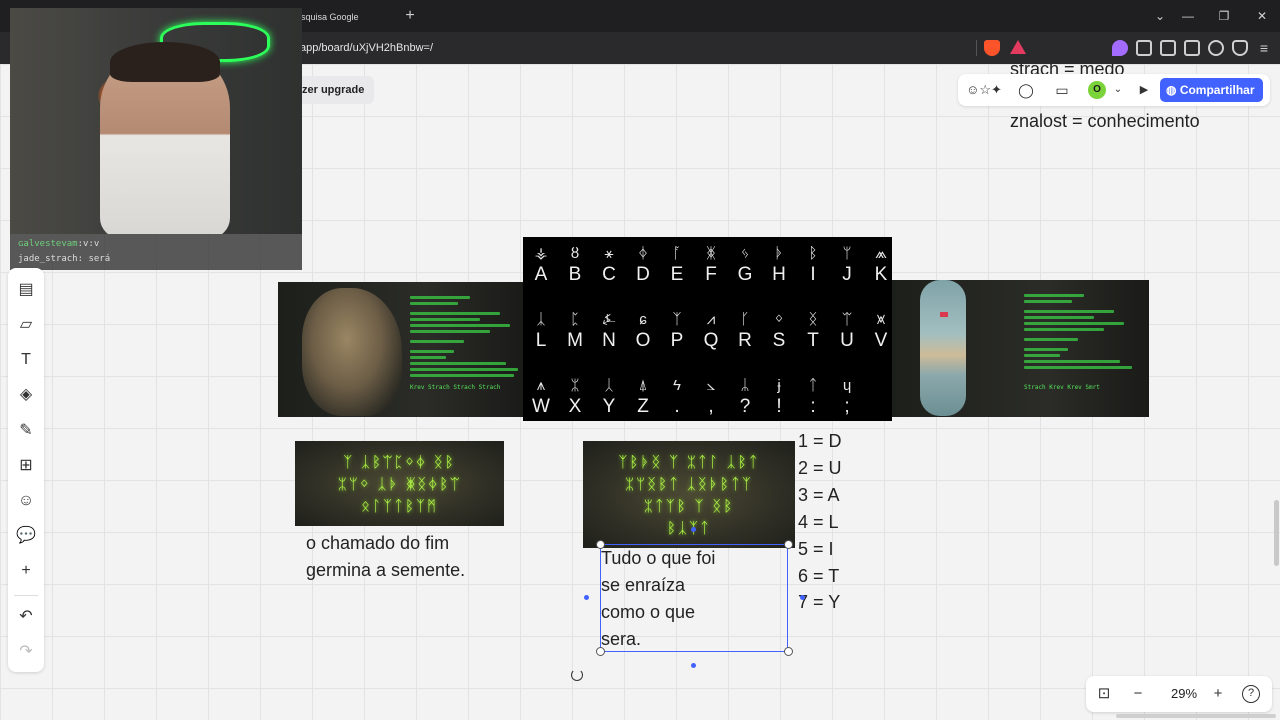 Image resolution: width=1280 pixels, height=720 pixels. I want to click on mapping-item: 5 = I, so click(816, 549).